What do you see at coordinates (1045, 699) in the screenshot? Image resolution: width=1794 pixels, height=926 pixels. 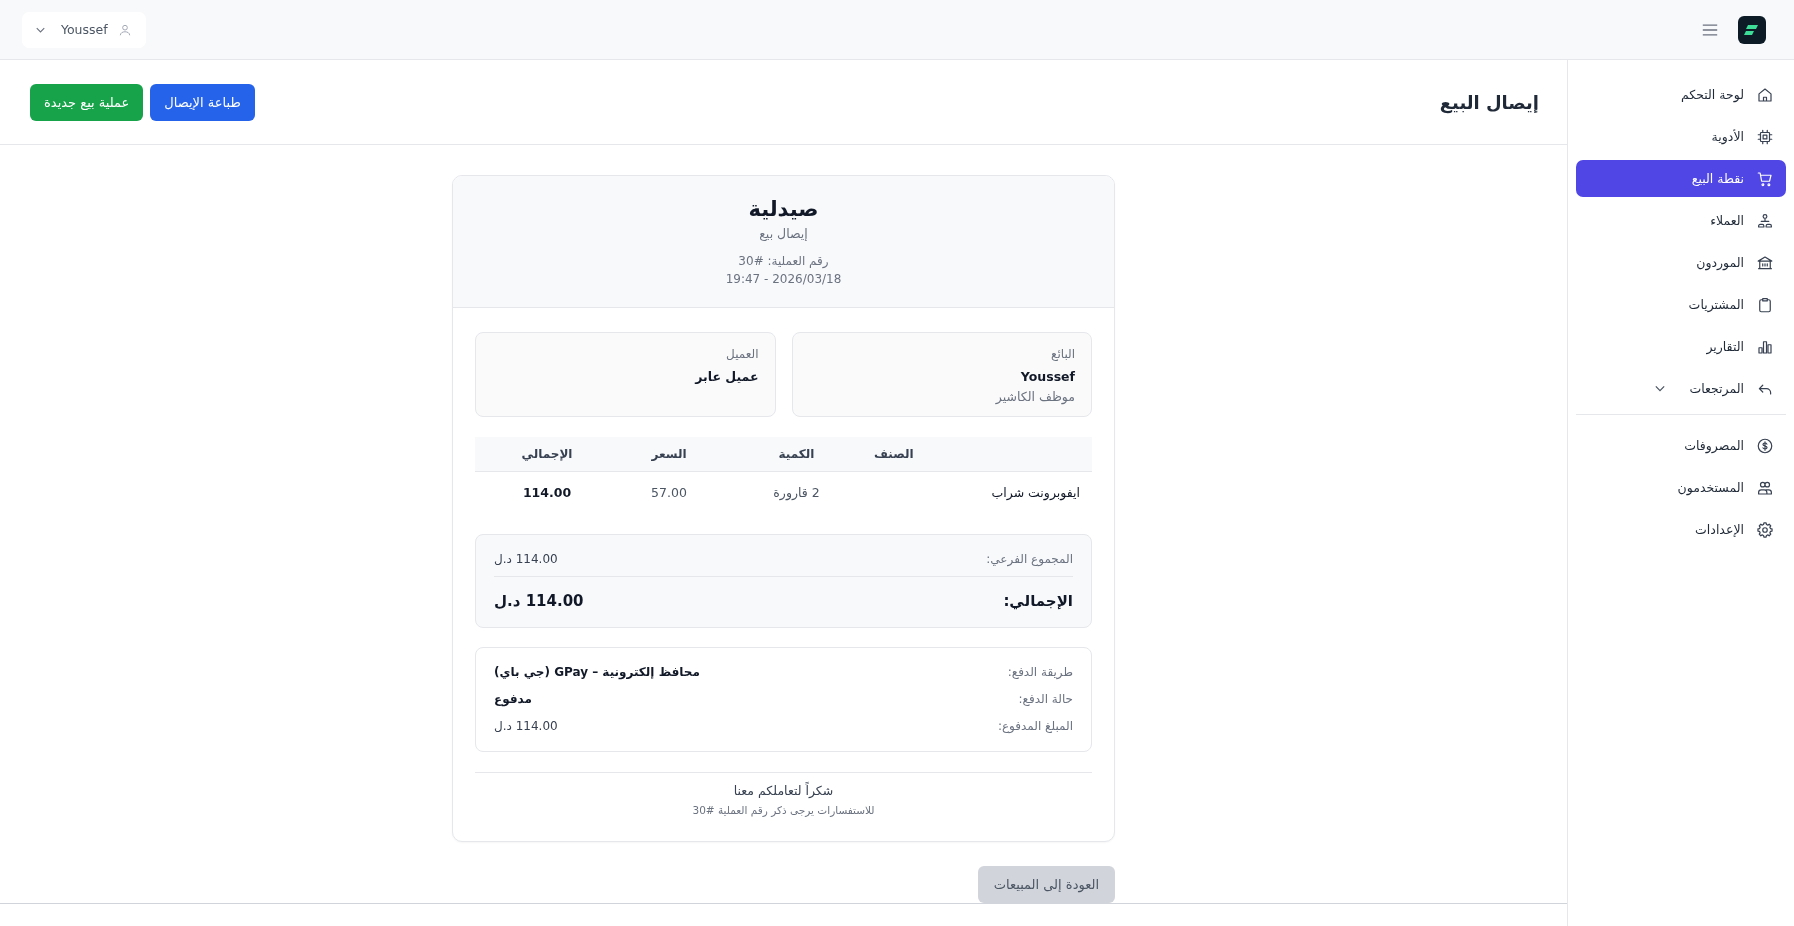 I see `payment-label: حالة الدفع:` at bounding box center [1045, 699].